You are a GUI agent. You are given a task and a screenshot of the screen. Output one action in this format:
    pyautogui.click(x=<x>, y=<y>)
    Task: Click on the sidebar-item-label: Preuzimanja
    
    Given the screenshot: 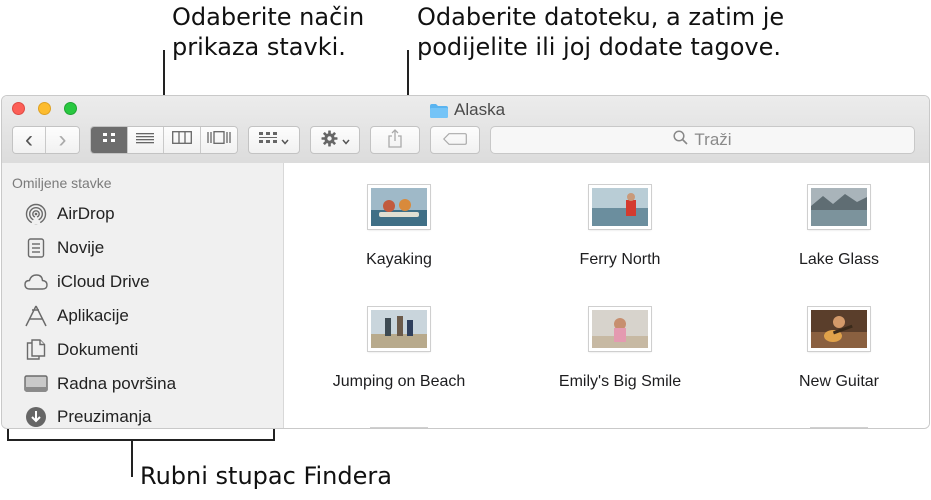 What is the action you would take?
    pyautogui.click(x=104, y=416)
    